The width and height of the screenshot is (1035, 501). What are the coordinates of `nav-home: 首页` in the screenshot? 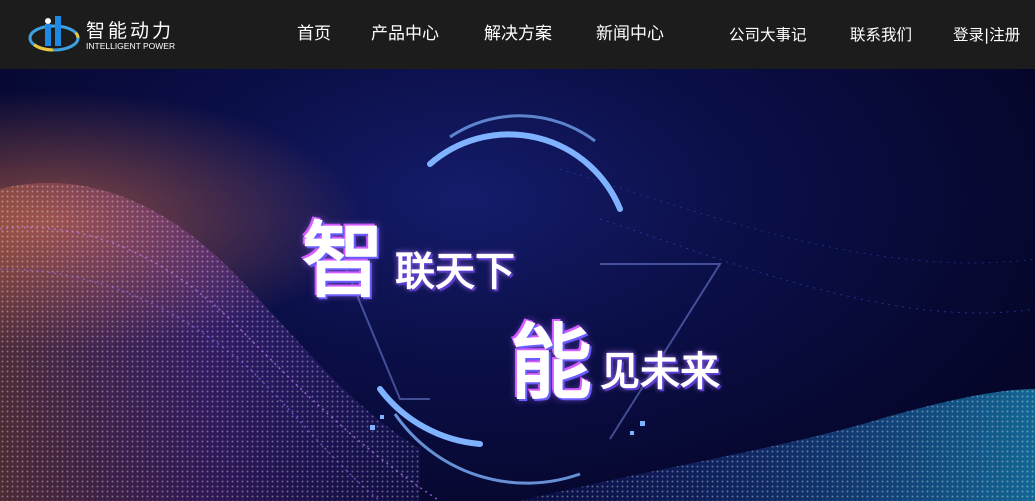 It's located at (314, 34).